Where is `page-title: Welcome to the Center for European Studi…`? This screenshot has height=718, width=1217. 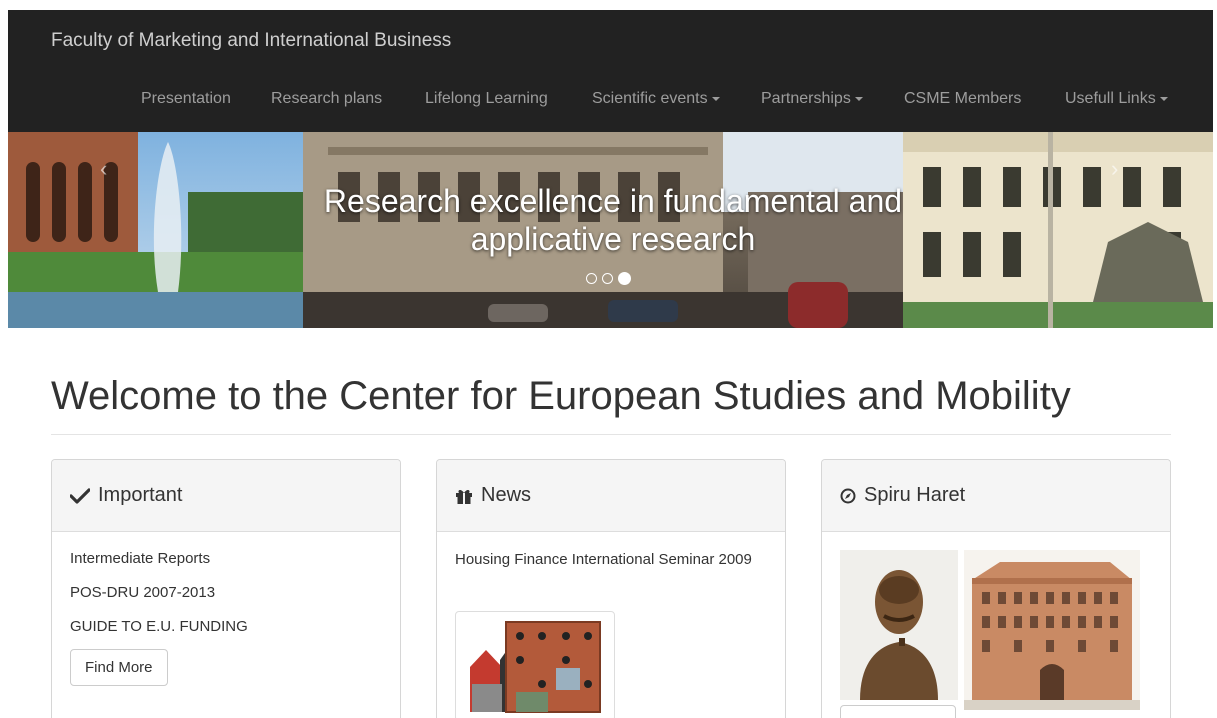 page-title: Welcome to the Center for European Studi… is located at coordinates (561, 396).